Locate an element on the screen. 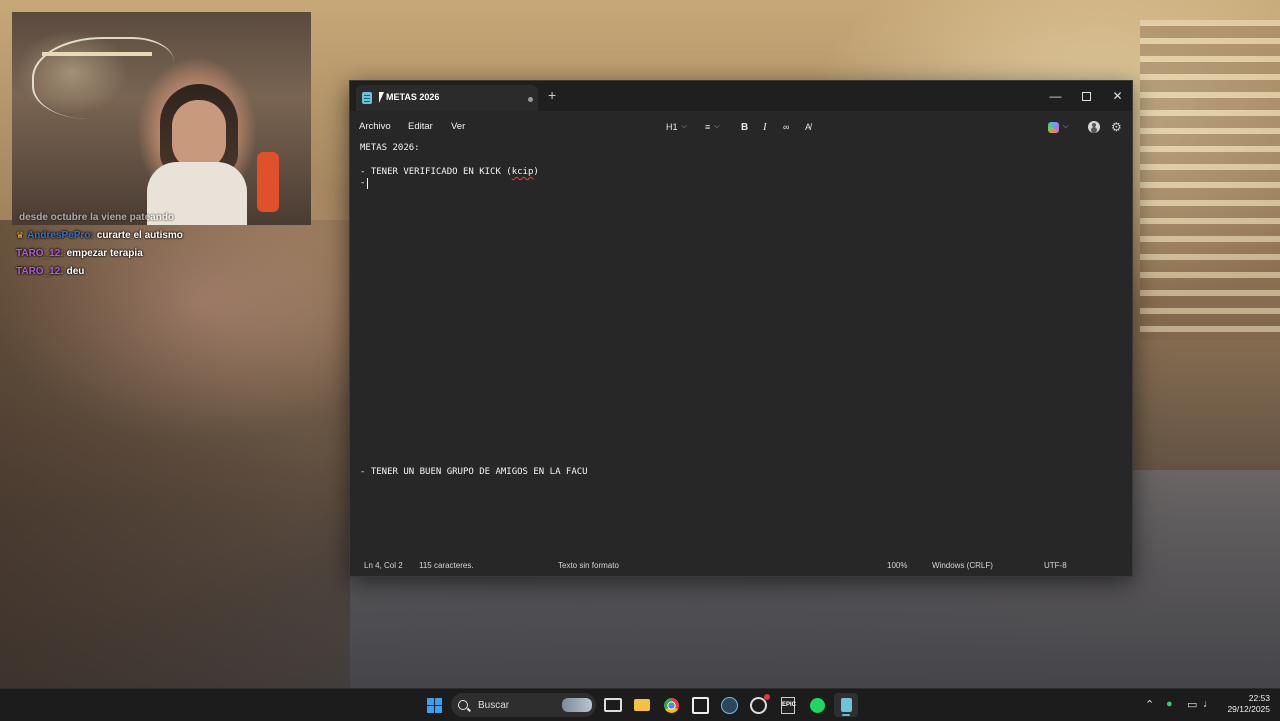 The height and width of the screenshot is (721, 1280). chat-text: deu is located at coordinates (75, 271).